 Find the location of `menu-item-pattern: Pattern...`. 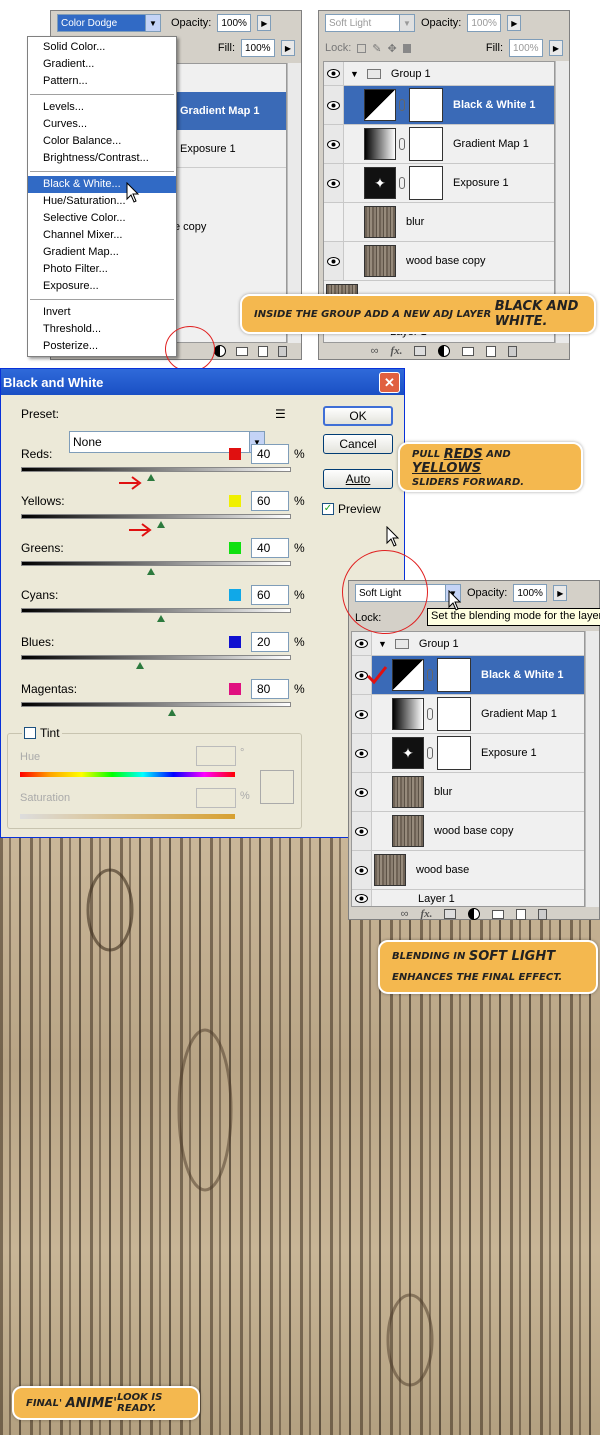

menu-item-pattern: Pattern... is located at coordinates (102, 81).